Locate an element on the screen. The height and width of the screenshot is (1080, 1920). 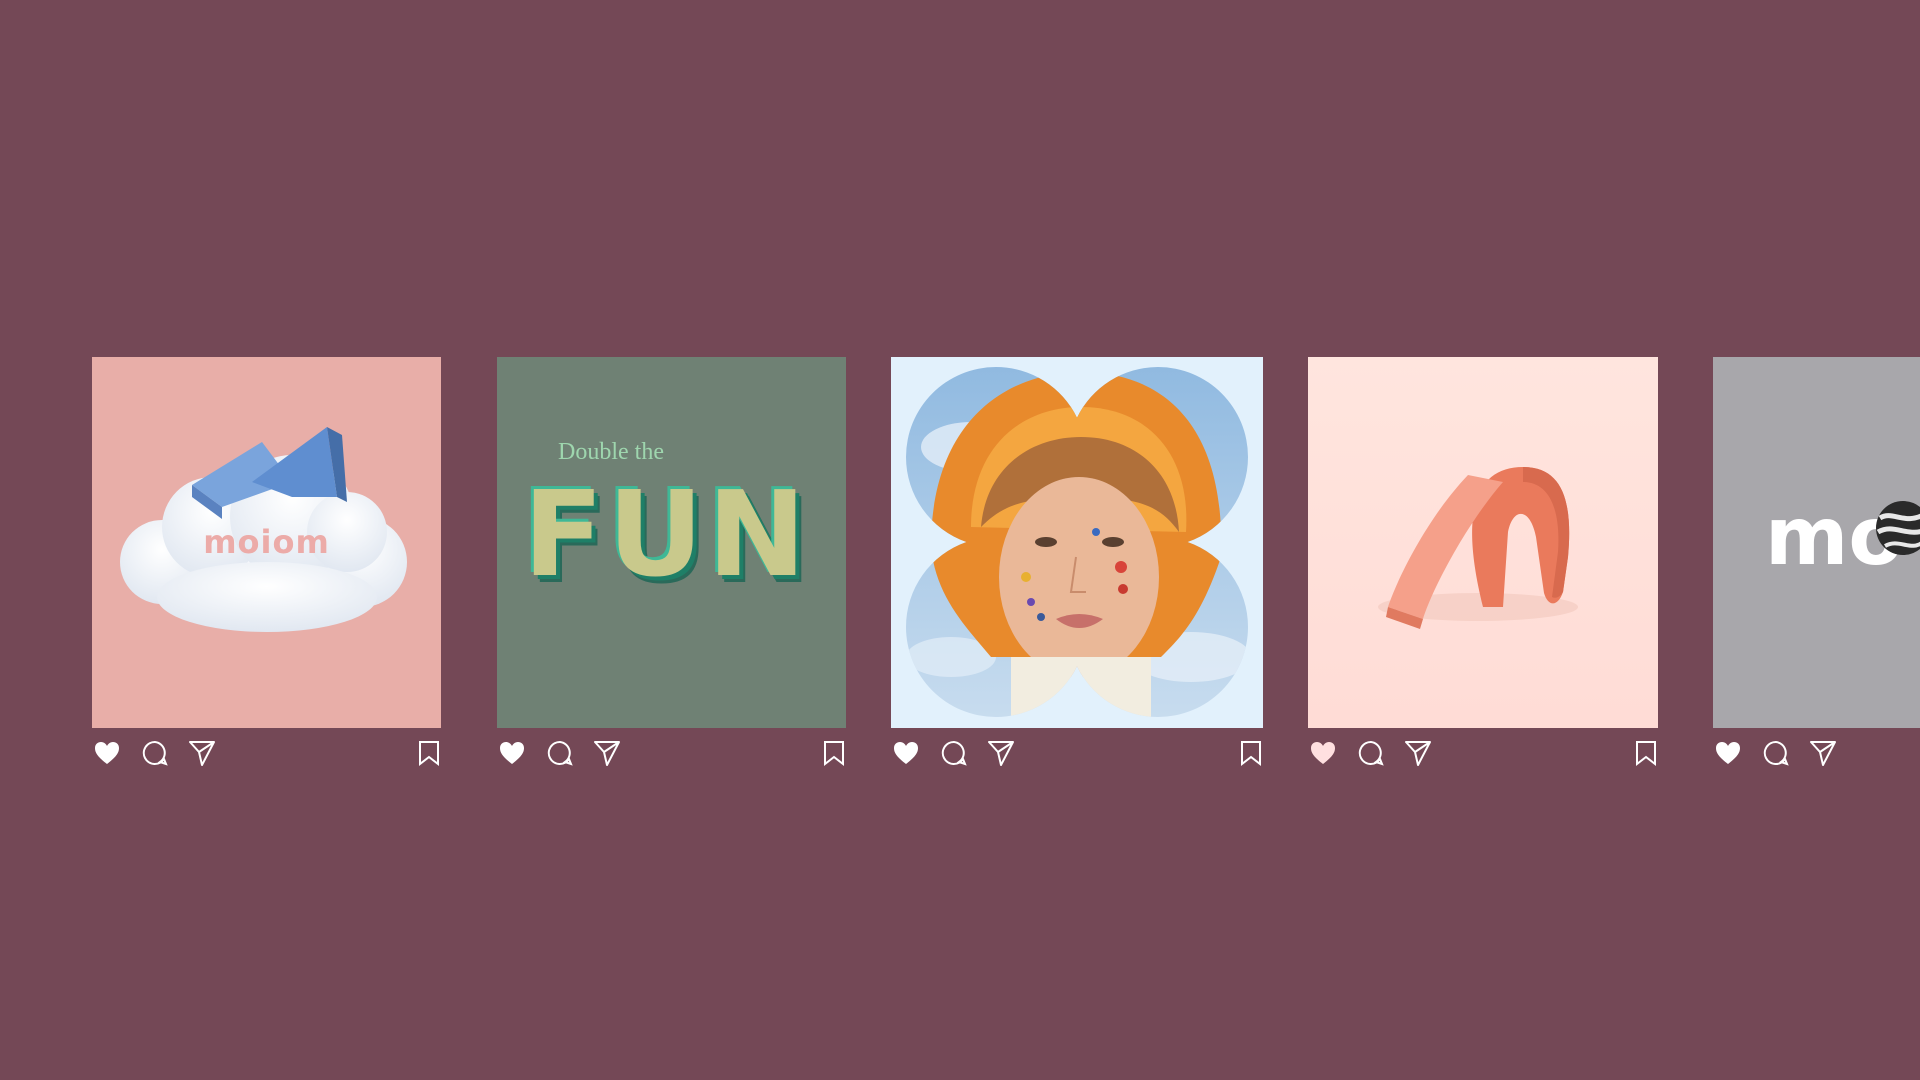
post-card-1: moiom is located at coordinates (266, 562).